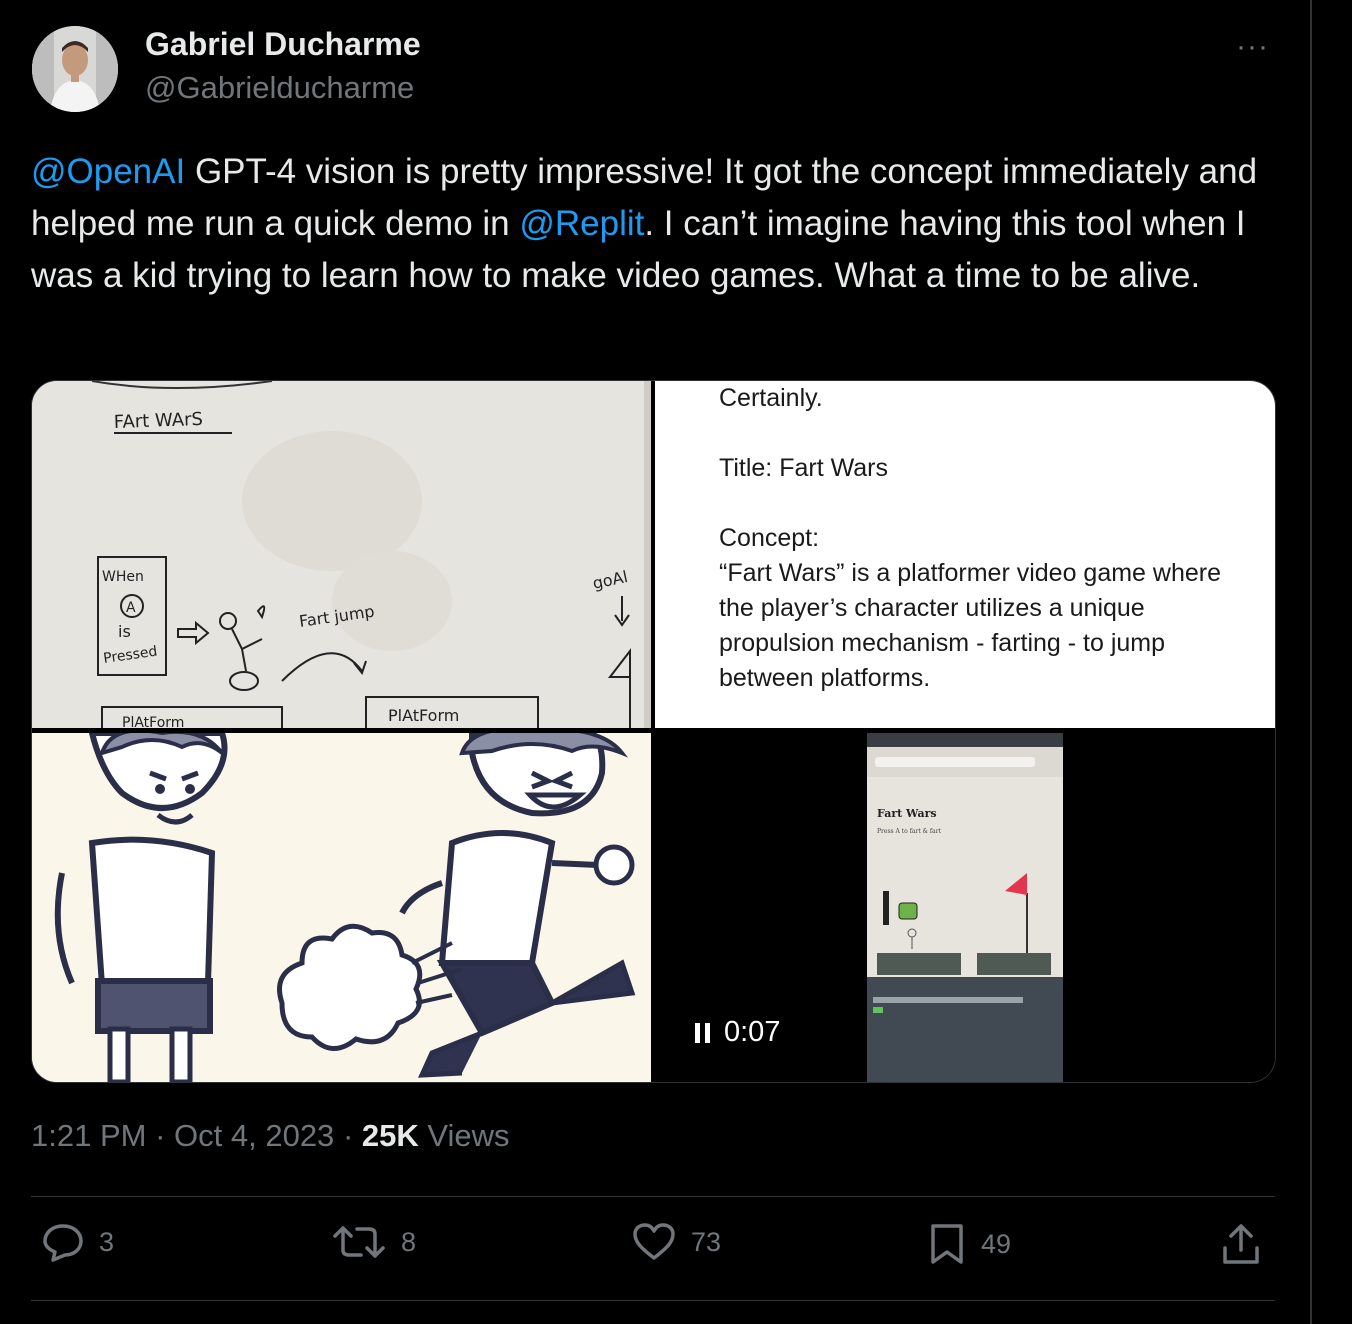  I want to click on share-button, so click(1241, 1244).